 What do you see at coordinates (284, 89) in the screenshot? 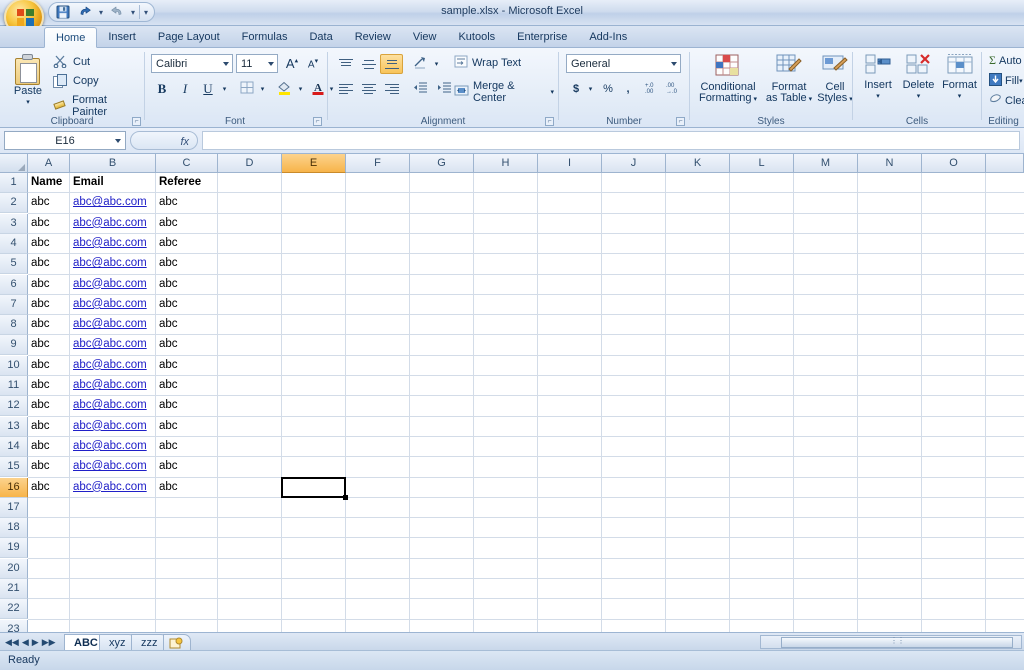
I see `fill-color-button` at bounding box center [284, 89].